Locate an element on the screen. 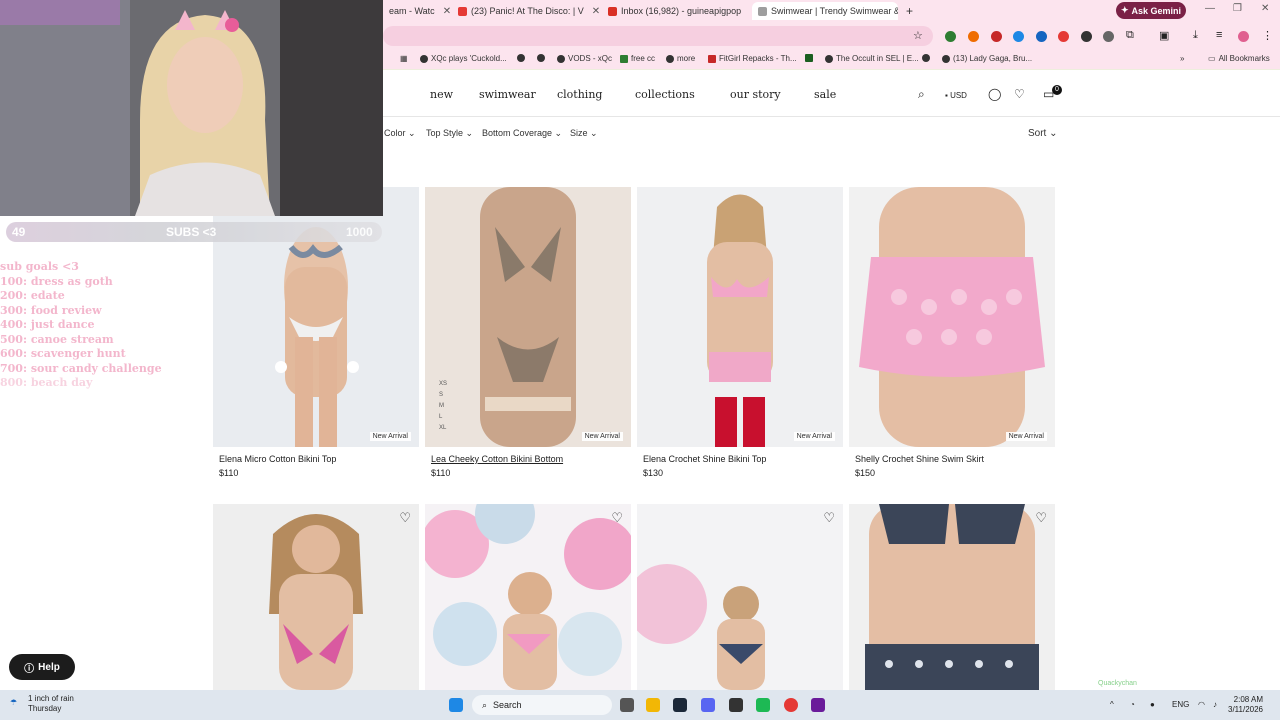 This screenshot has width=1280, height=720. size-option: M is located at coordinates (443, 406).